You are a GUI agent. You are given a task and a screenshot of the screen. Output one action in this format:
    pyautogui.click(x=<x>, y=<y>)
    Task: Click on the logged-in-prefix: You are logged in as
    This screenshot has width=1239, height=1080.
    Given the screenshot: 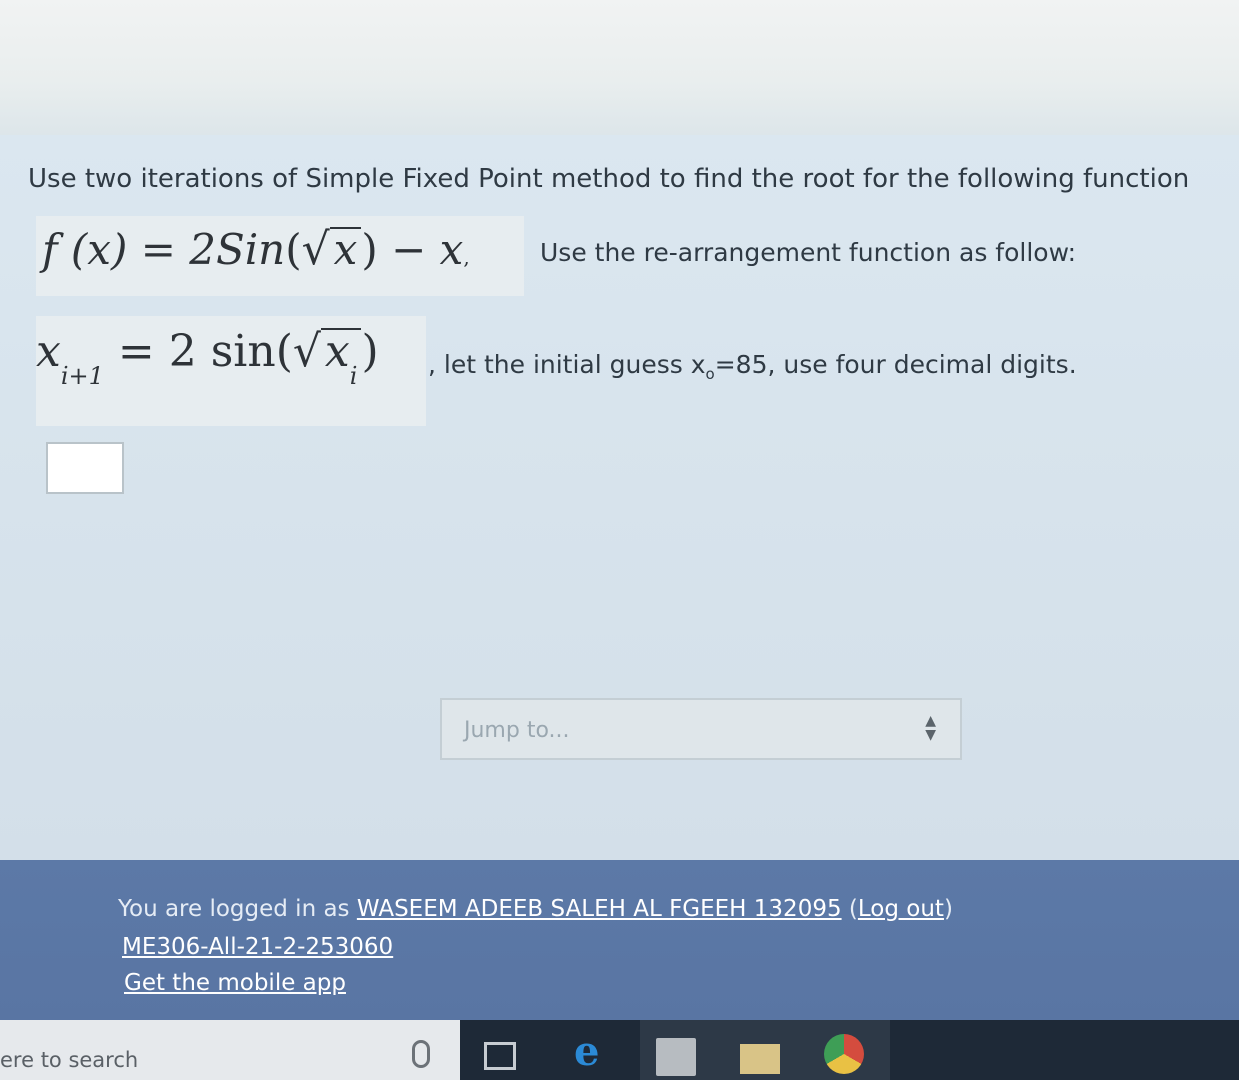 What is the action you would take?
    pyautogui.click(x=237, y=909)
    